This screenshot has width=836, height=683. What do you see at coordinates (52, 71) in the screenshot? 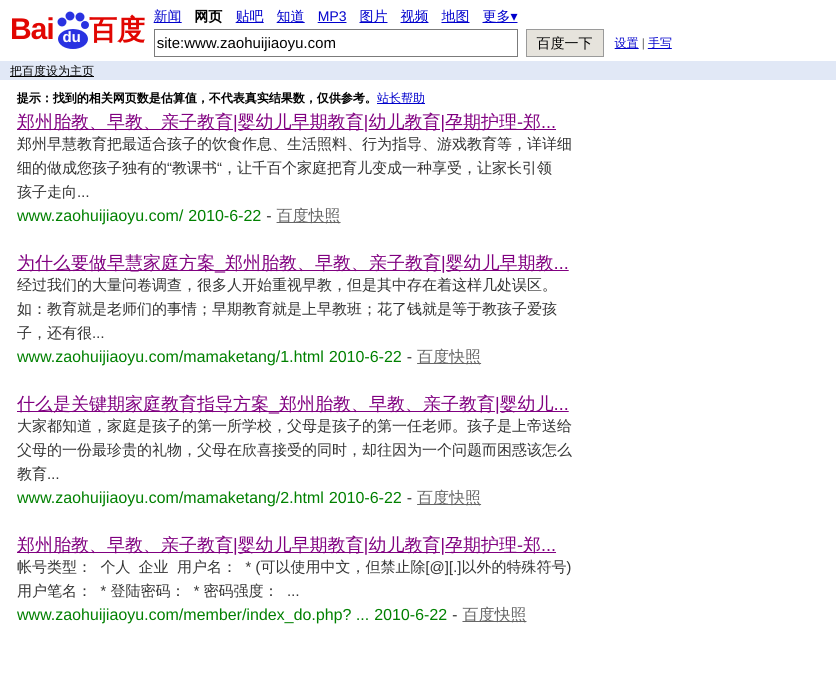
I see `set-homepage-link: 把百度设为主页` at bounding box center [52, 71].